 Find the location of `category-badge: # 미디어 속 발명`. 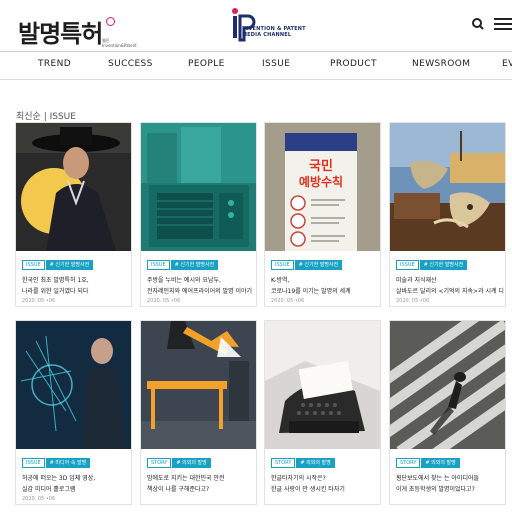

category-badge: # 미디어 속 발명 is located at coordinates (68, 463).